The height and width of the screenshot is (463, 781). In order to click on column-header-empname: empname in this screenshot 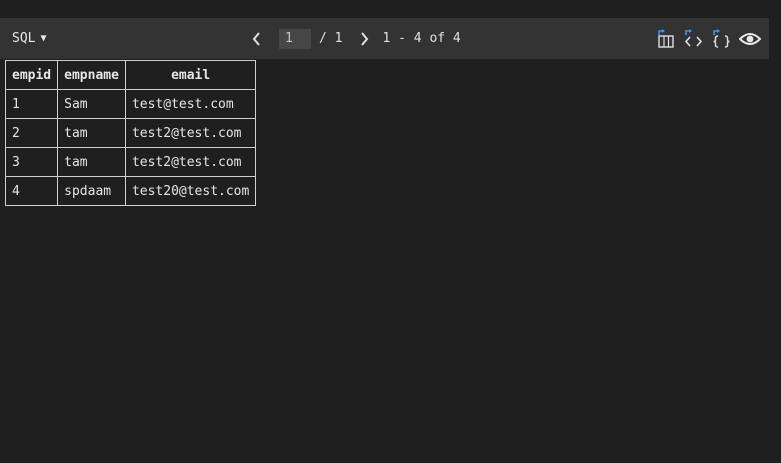, I will do `click(91, 75)`.